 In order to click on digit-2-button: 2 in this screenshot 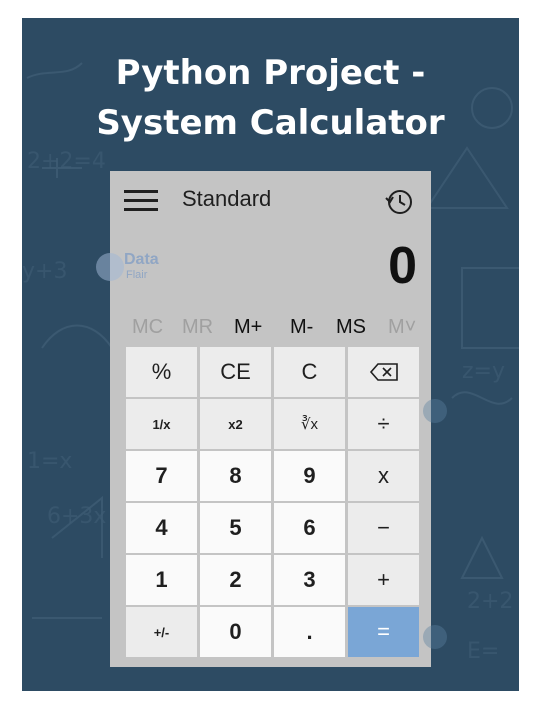, I will do `click(235, 580)`.